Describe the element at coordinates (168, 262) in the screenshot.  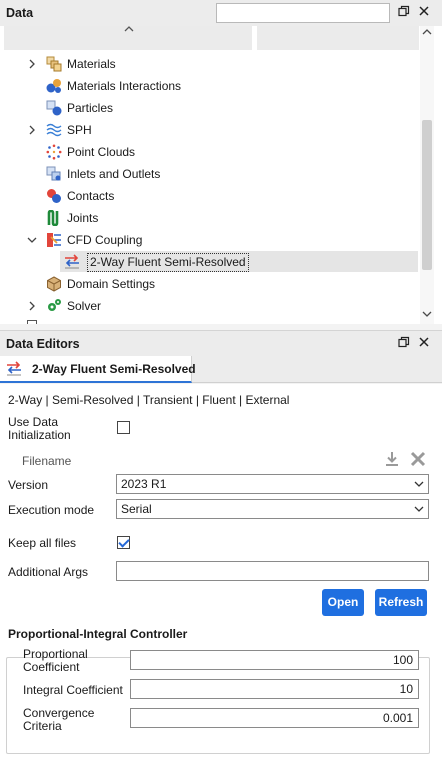
I see `tree-item-label: 2-Way Fluent Semi-Resolved` at that location.